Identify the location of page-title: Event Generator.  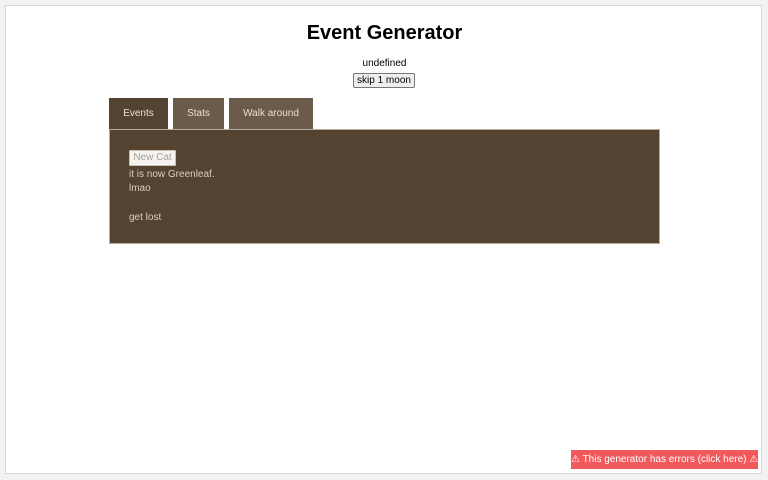
(384, 33).